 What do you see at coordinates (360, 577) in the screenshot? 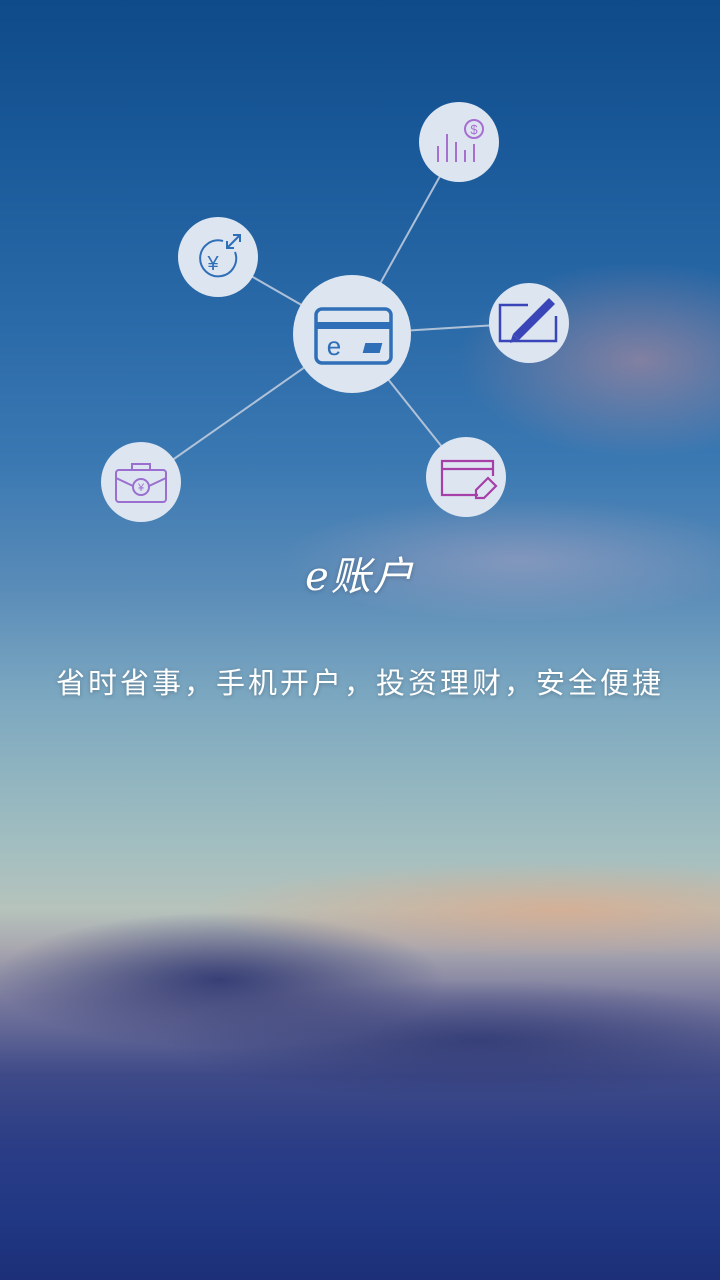
I see `app-title: e账户` at bounding box center [360, 577].